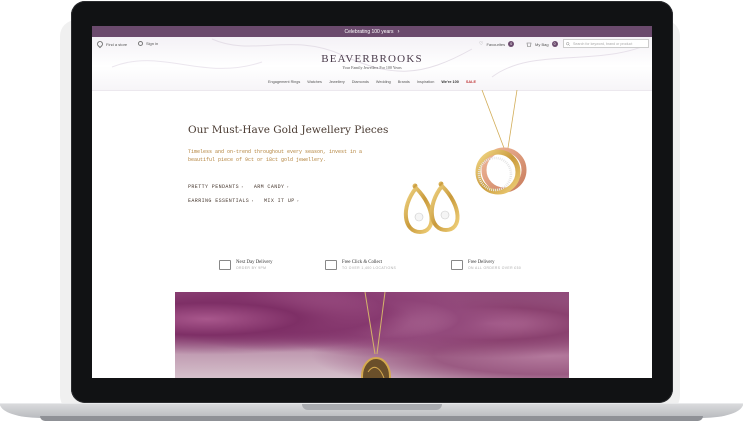  I want to click on truck-icon, so click(225, 265).